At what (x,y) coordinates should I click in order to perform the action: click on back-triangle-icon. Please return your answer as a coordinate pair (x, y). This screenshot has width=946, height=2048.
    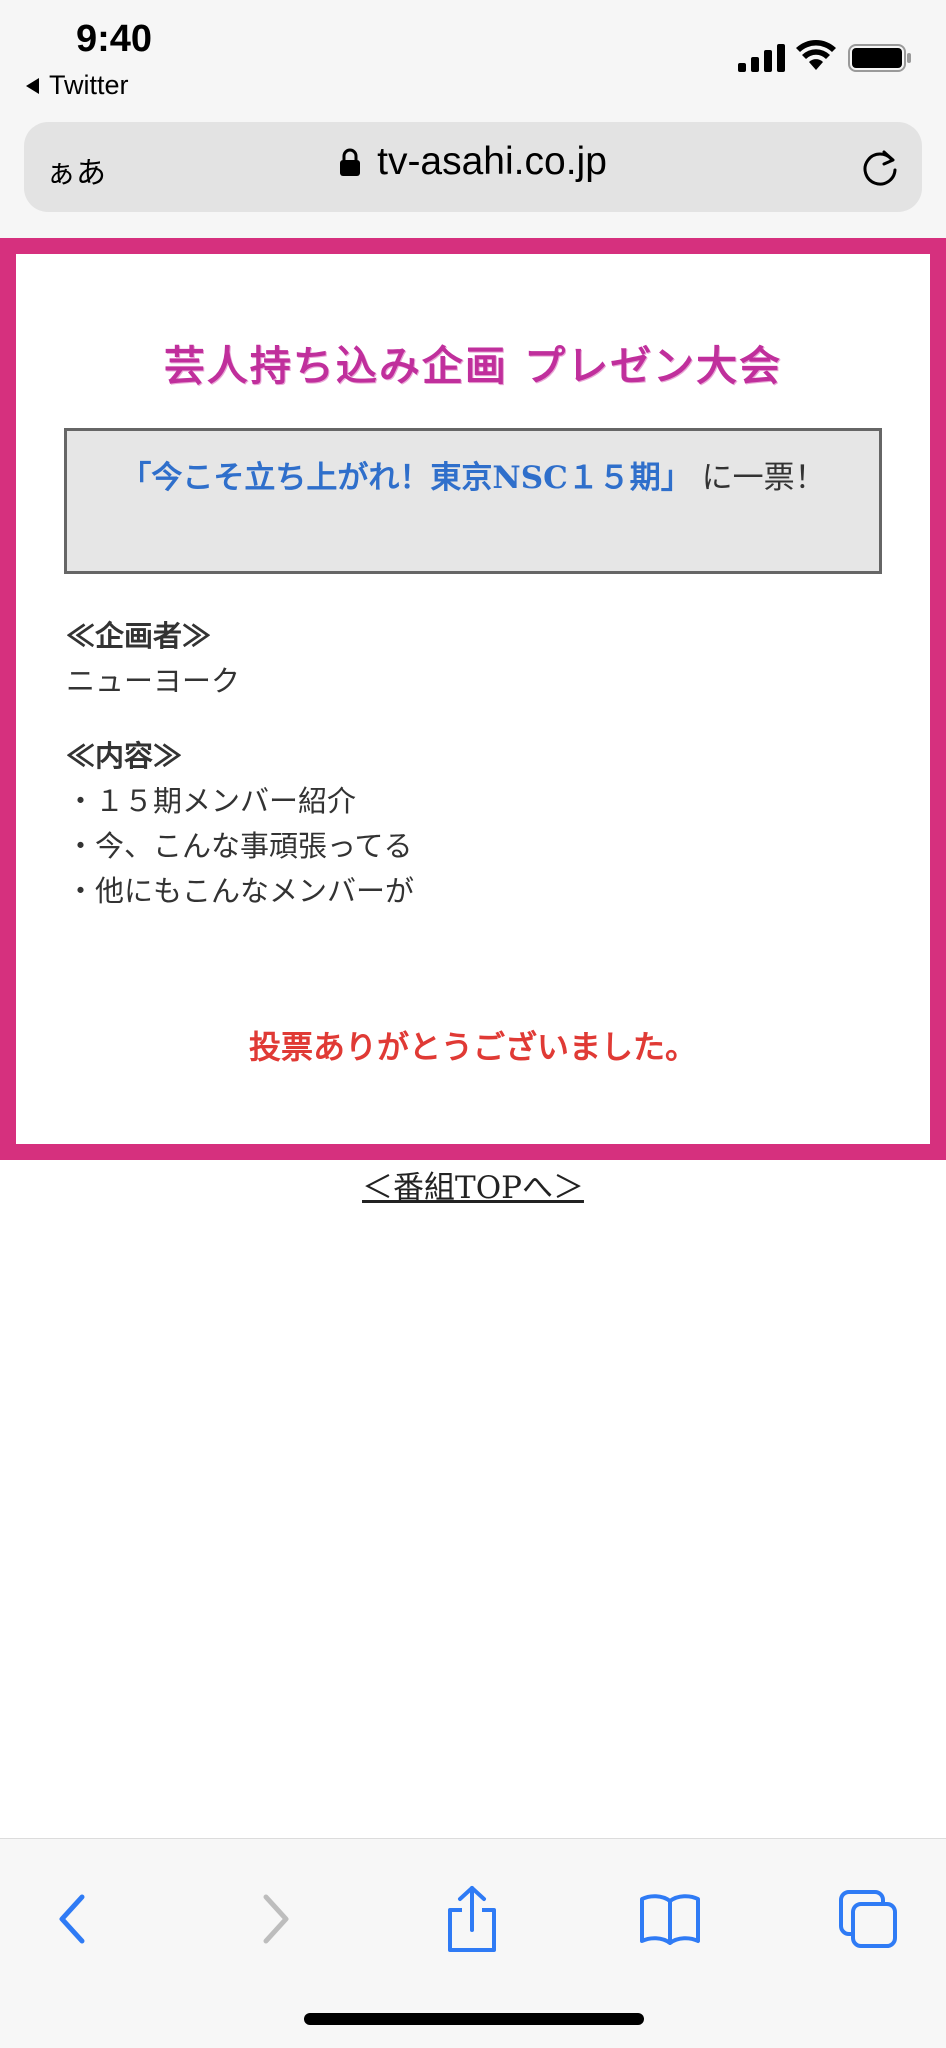
    Looking at the image, I should click on (32, 85).